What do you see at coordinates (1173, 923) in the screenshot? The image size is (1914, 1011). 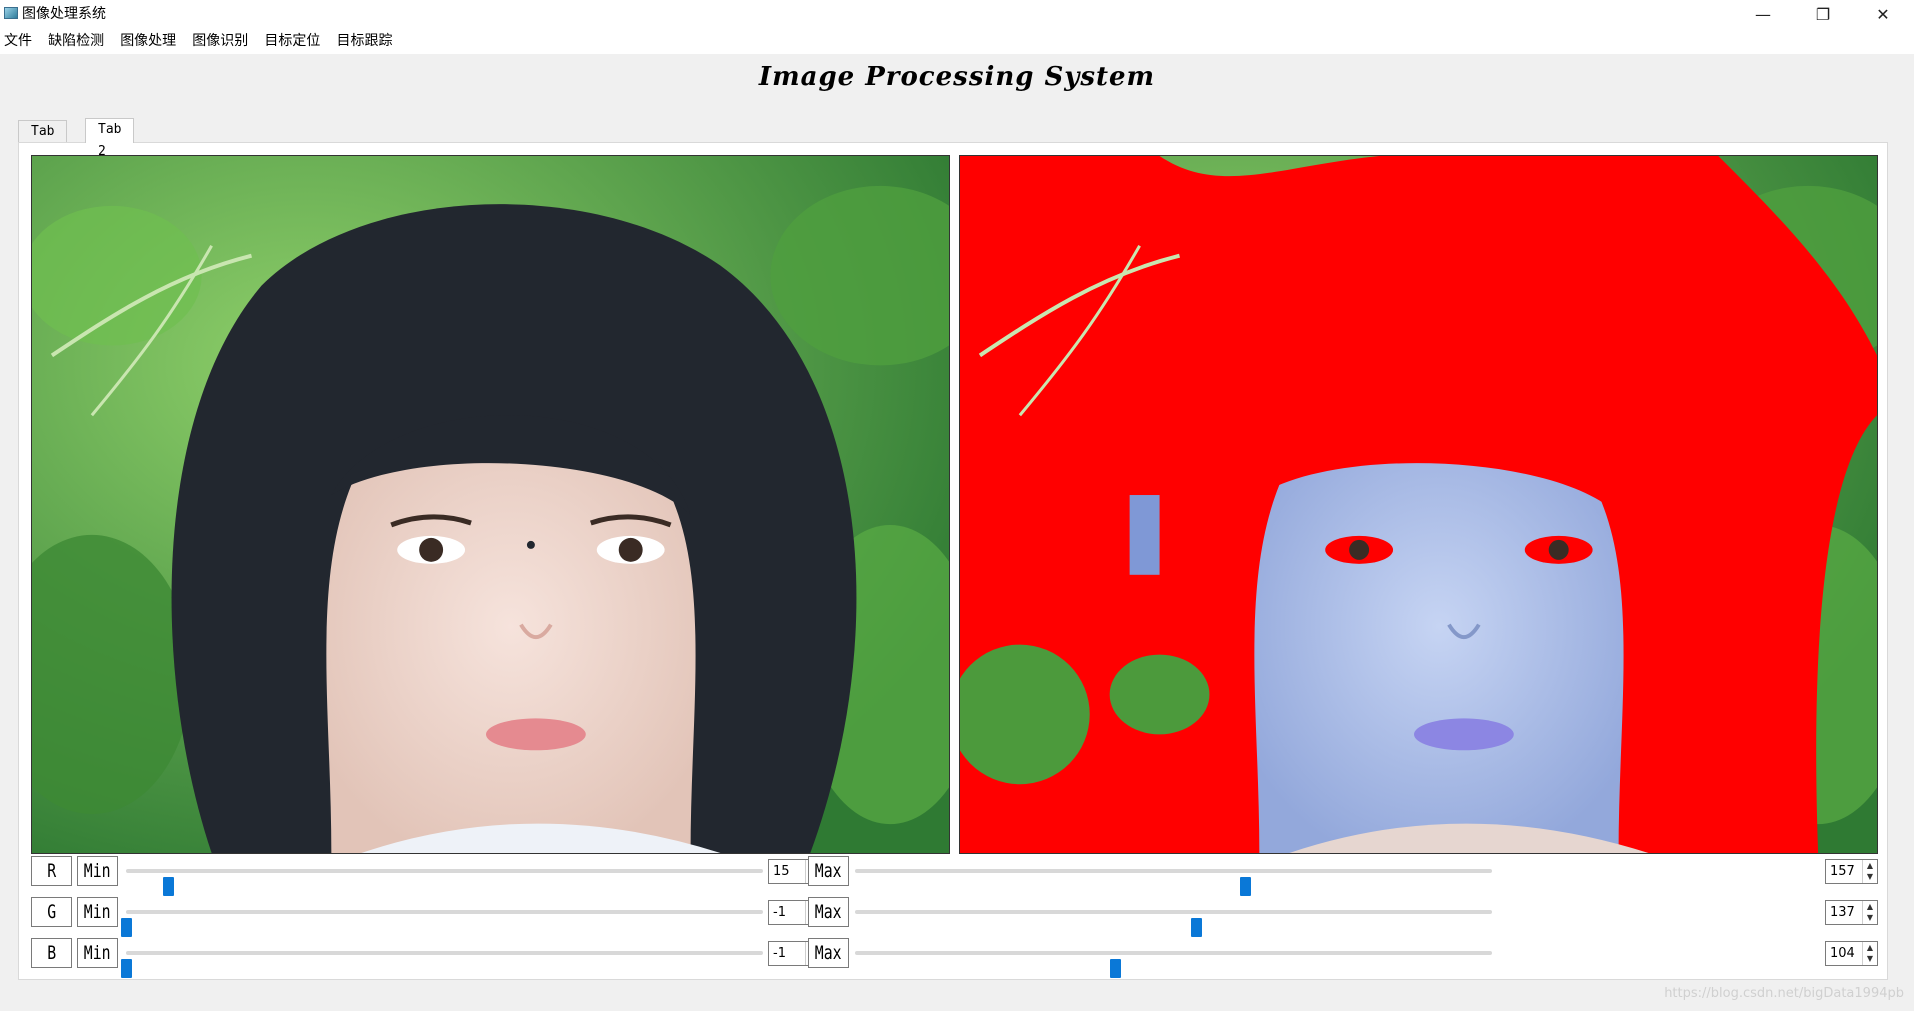 I see `g-max-slider` at bounding box center [1173, 923].